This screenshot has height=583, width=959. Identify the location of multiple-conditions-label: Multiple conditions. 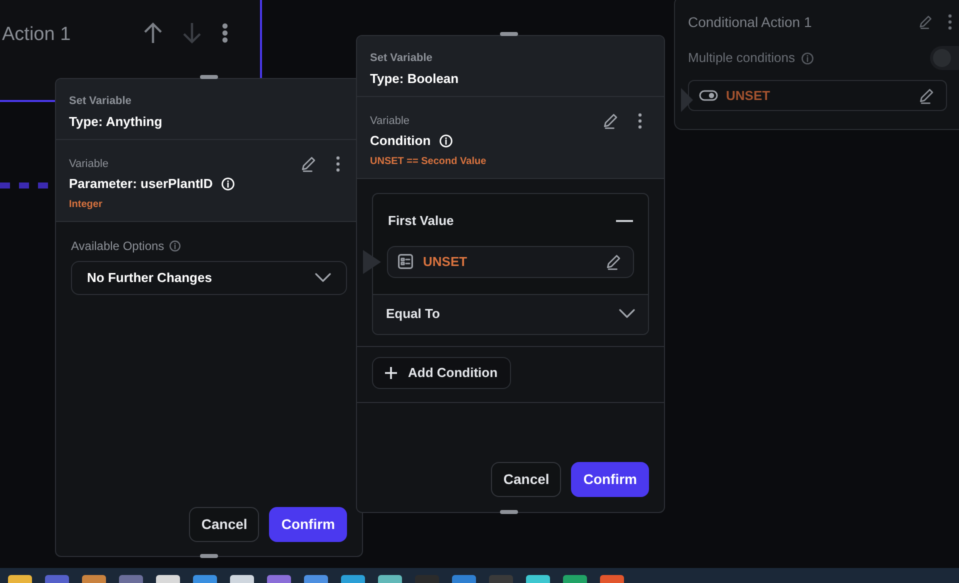
(741, 58).